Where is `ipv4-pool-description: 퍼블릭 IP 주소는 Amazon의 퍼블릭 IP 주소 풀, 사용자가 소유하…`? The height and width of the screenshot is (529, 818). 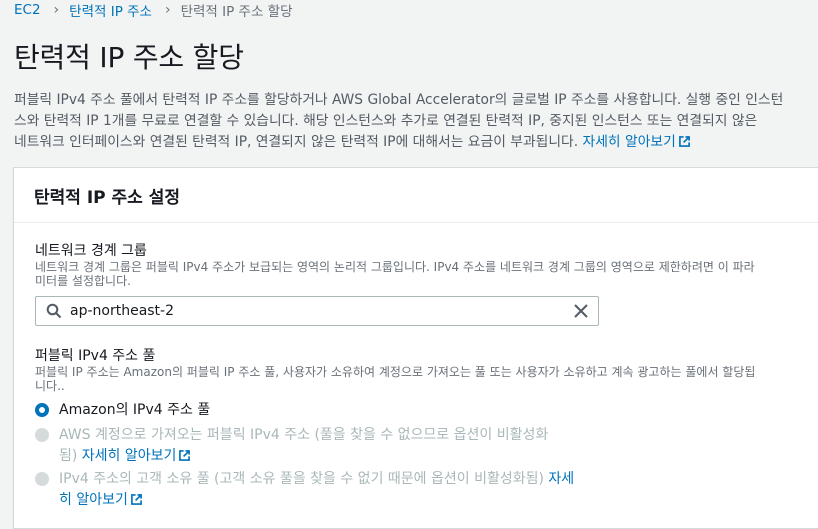
ipv4-pool-description: 퍼블릭 IP 주소는 Amazon의 퍼블릭 IP 주소 풀, 사용자가 소유하… is located at coordinates (415, 379).